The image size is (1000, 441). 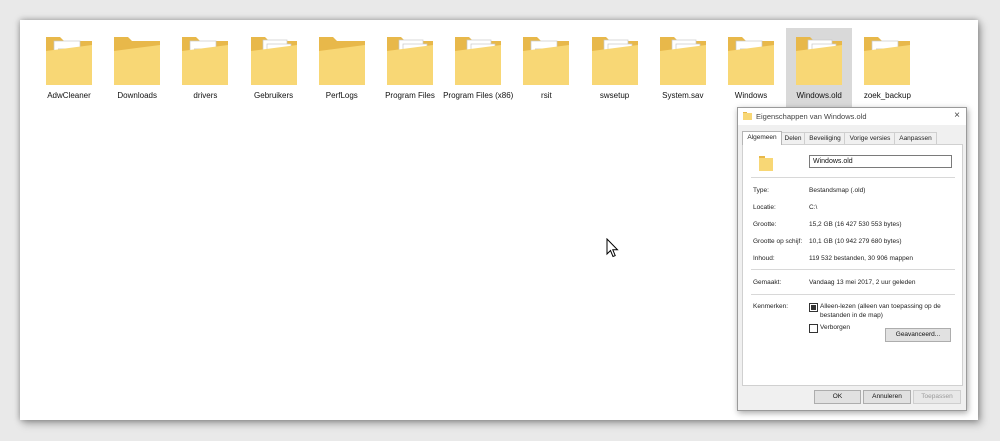 What do you see at coordinates (887, 397) in the screenshot?
I see `cancel-button: Annuleren` at bounding box center [887, 397].